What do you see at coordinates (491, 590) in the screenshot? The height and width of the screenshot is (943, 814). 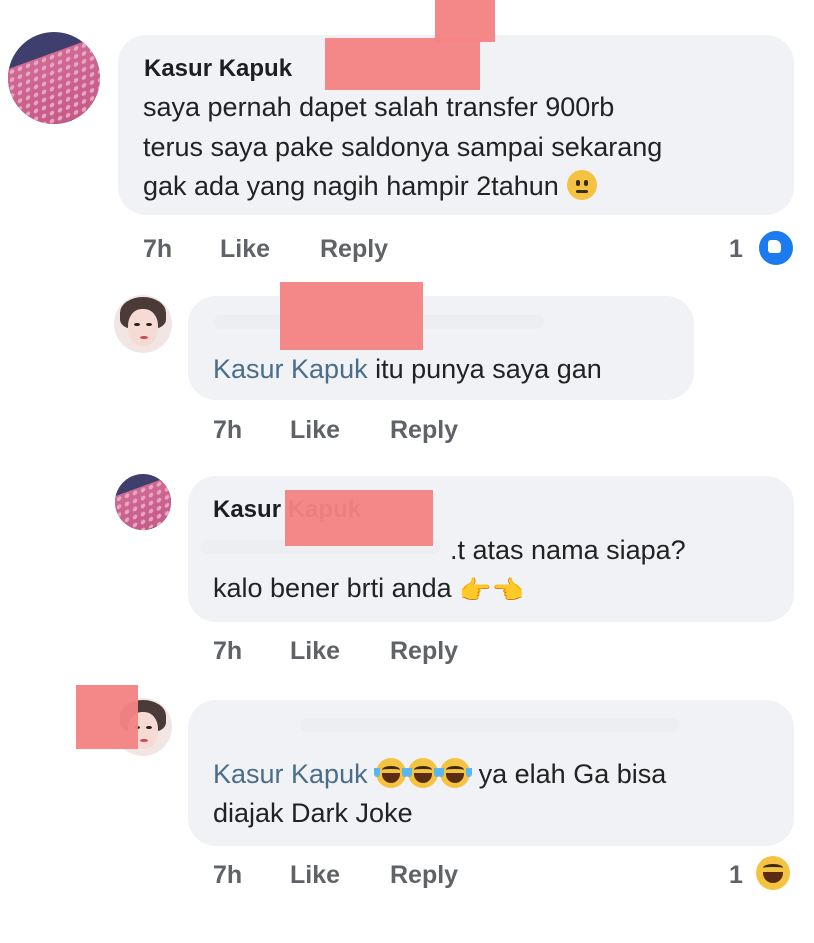 I see `pointing-hands-icon: 👉👈` at bounding box center [491, 590].